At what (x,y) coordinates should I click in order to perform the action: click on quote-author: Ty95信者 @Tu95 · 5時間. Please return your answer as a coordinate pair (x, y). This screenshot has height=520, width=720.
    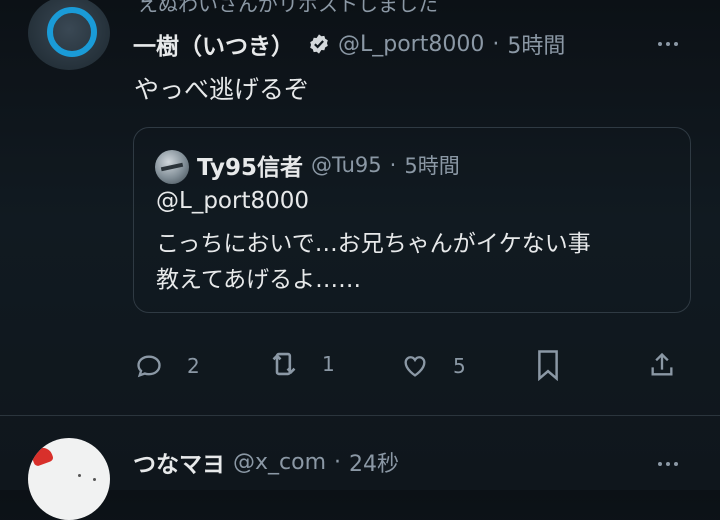
    Looking at the image, I should click on (328, 165).